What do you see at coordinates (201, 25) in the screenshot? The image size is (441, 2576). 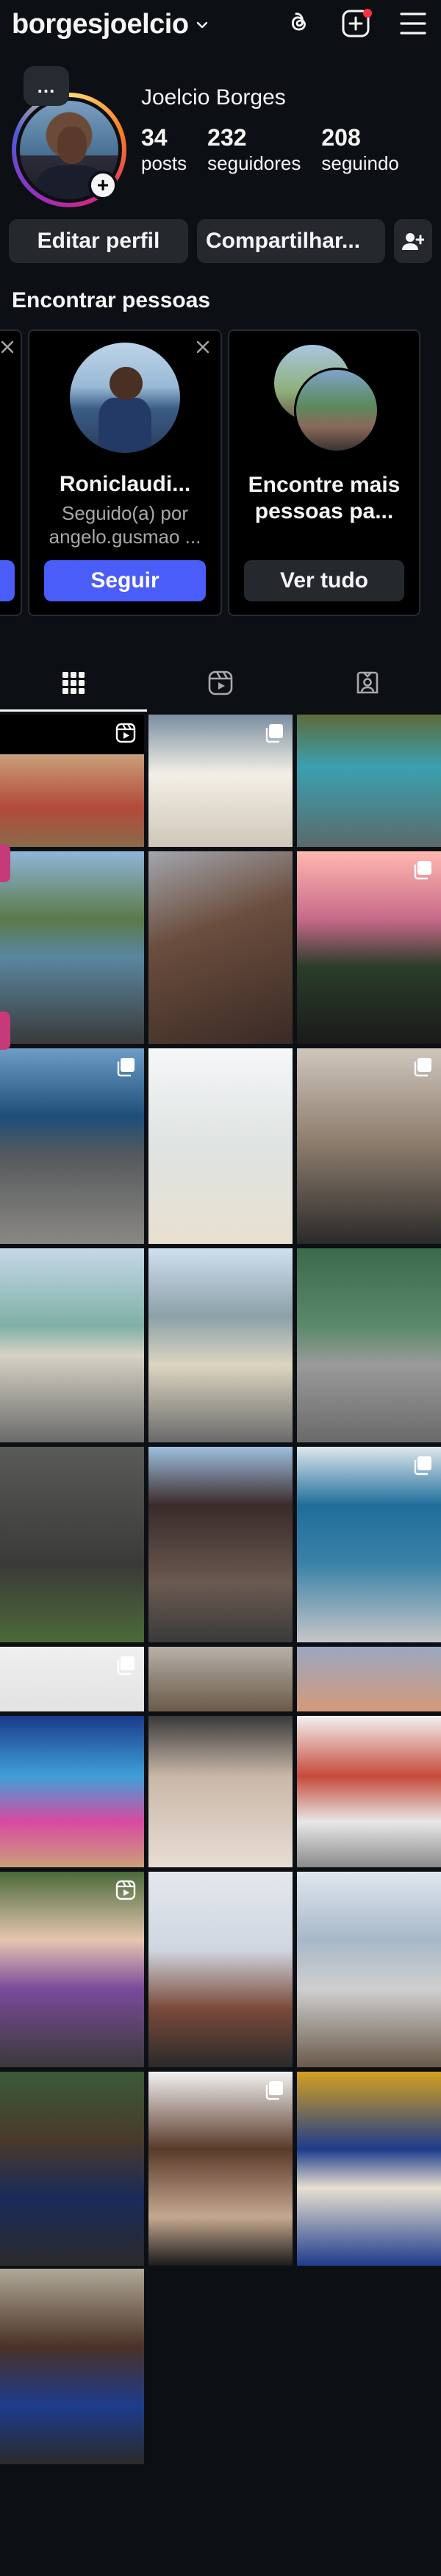 I see `chevron-down-icon` at bounding box center [201, 25].